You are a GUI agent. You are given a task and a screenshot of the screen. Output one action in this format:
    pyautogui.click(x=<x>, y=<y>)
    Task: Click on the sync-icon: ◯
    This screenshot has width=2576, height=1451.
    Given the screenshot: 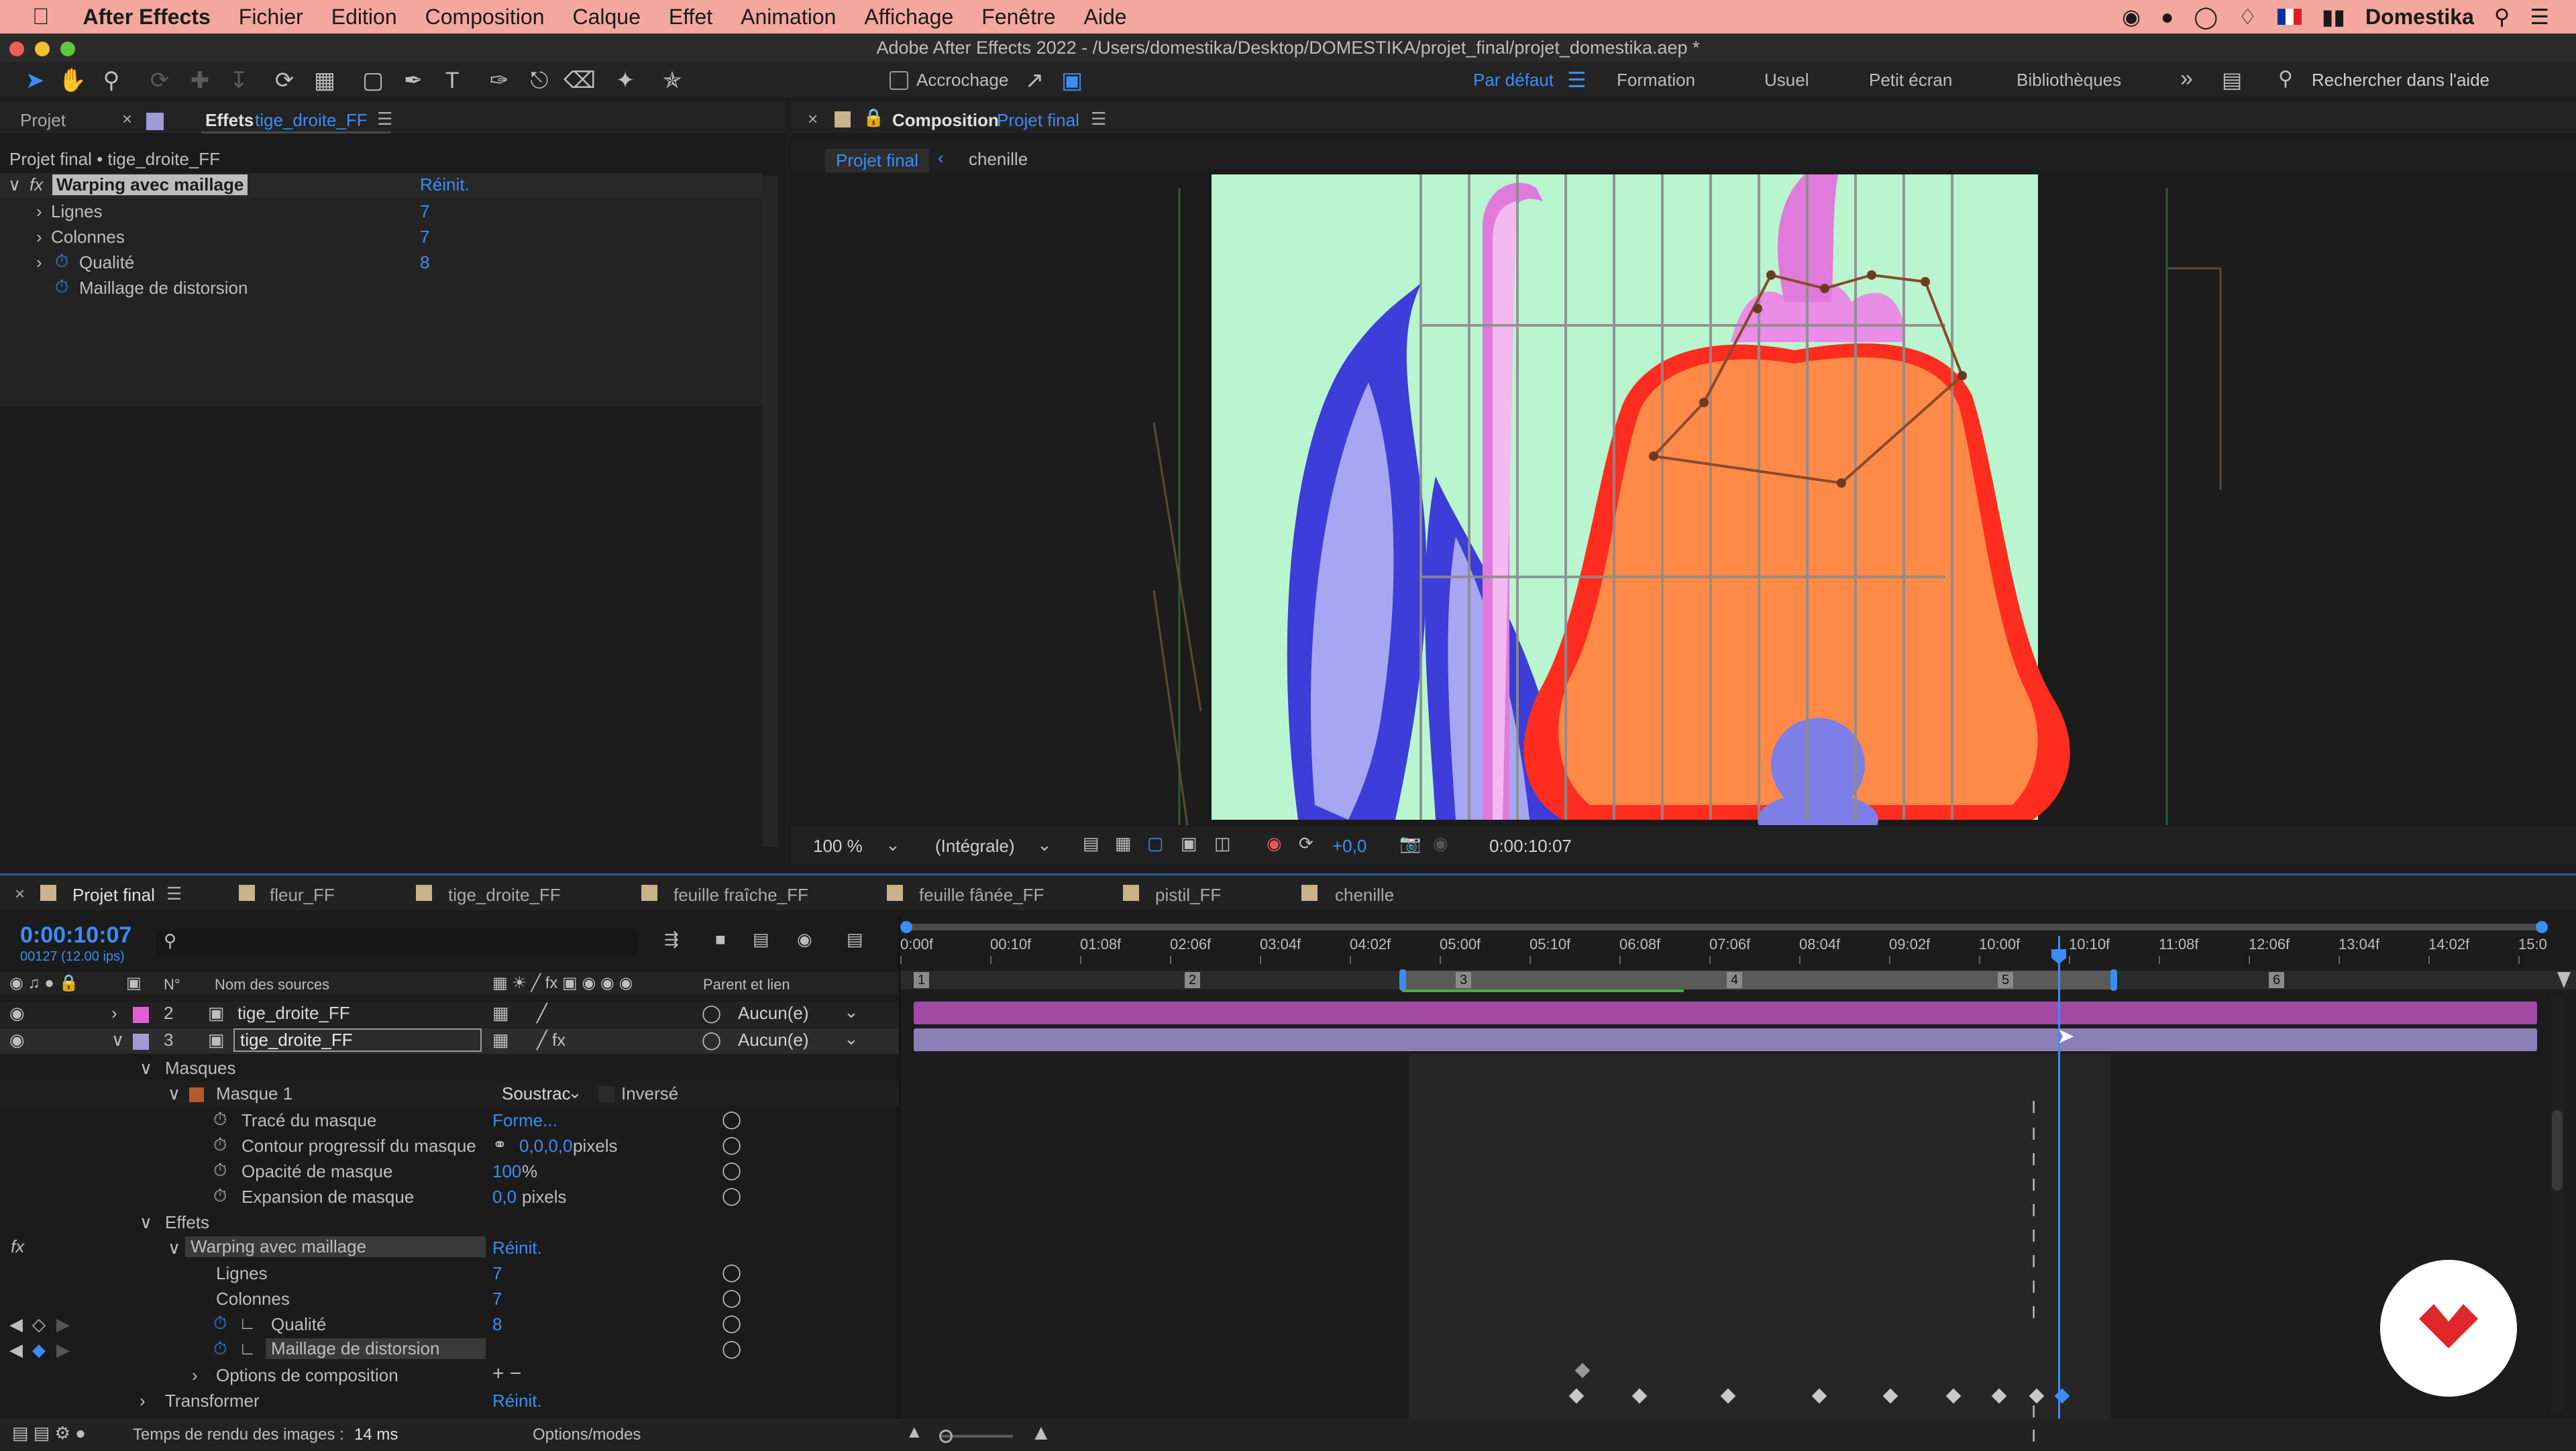 What is the action you would take?
    pyautogui.click(x=2206, y=17)
    